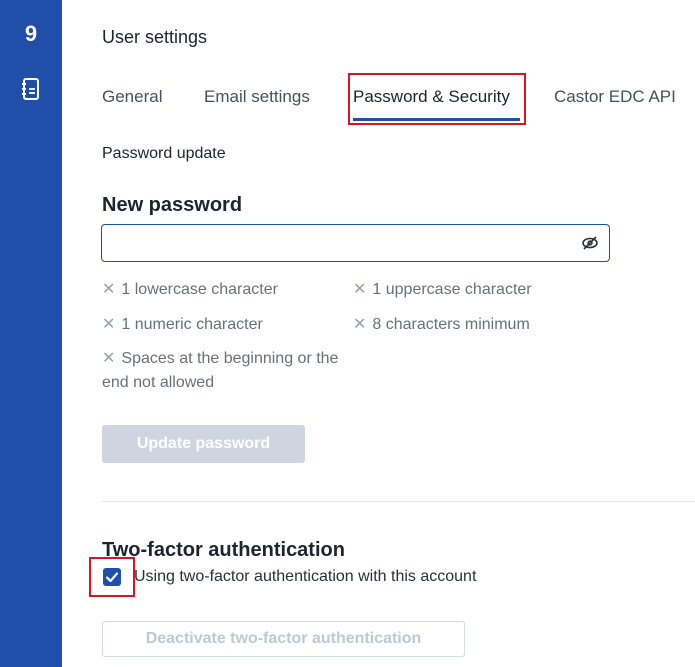 The image size is (695, 667). What do you see at coordinates (615, 97) in the screenshot?
I see `tab-castor-edc-api: Castor EDC API` at bounding box center [615, 97].